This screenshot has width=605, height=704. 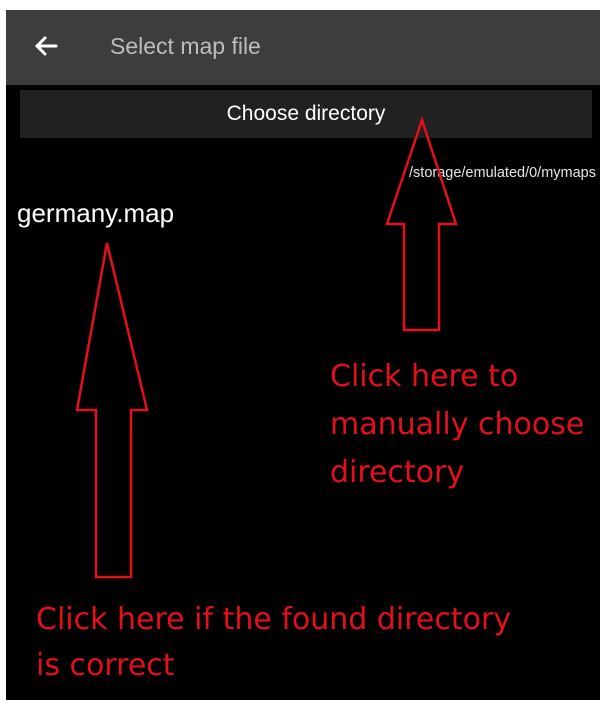 I want to click on back-button, so click(x=46, y=46).